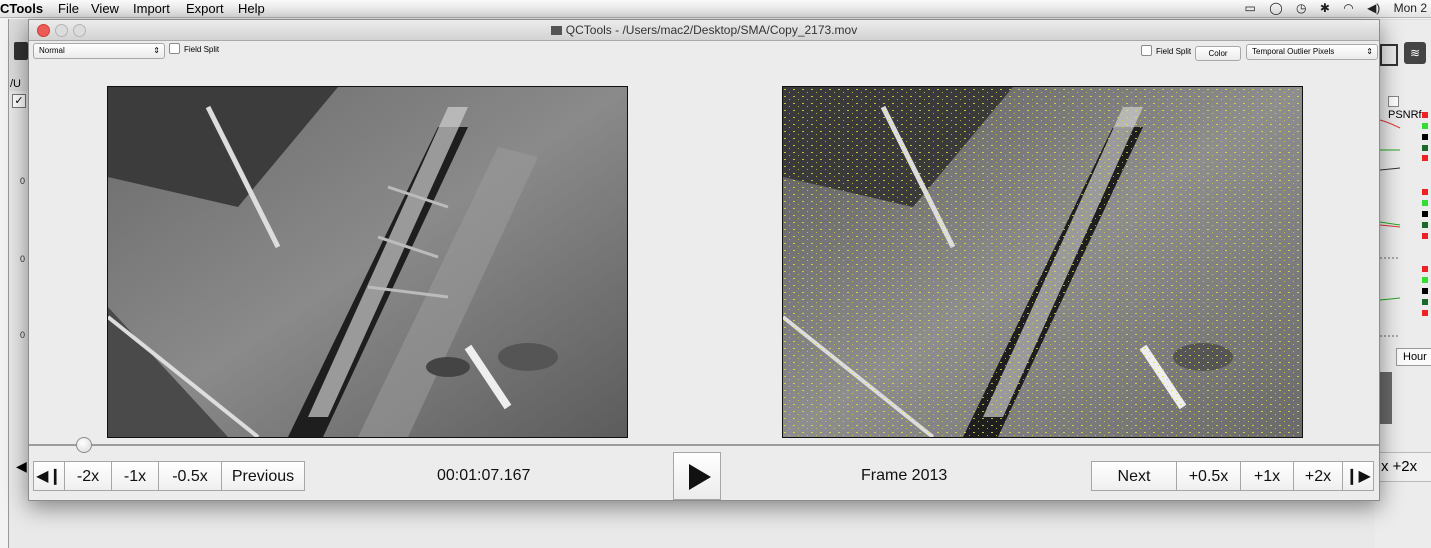 The width and height of the screenshot is (1431, 548). What do you see at coordinates (704, 445) in the screenshot?
I see `timeline-slider-track` at bounding box center [704, 445].